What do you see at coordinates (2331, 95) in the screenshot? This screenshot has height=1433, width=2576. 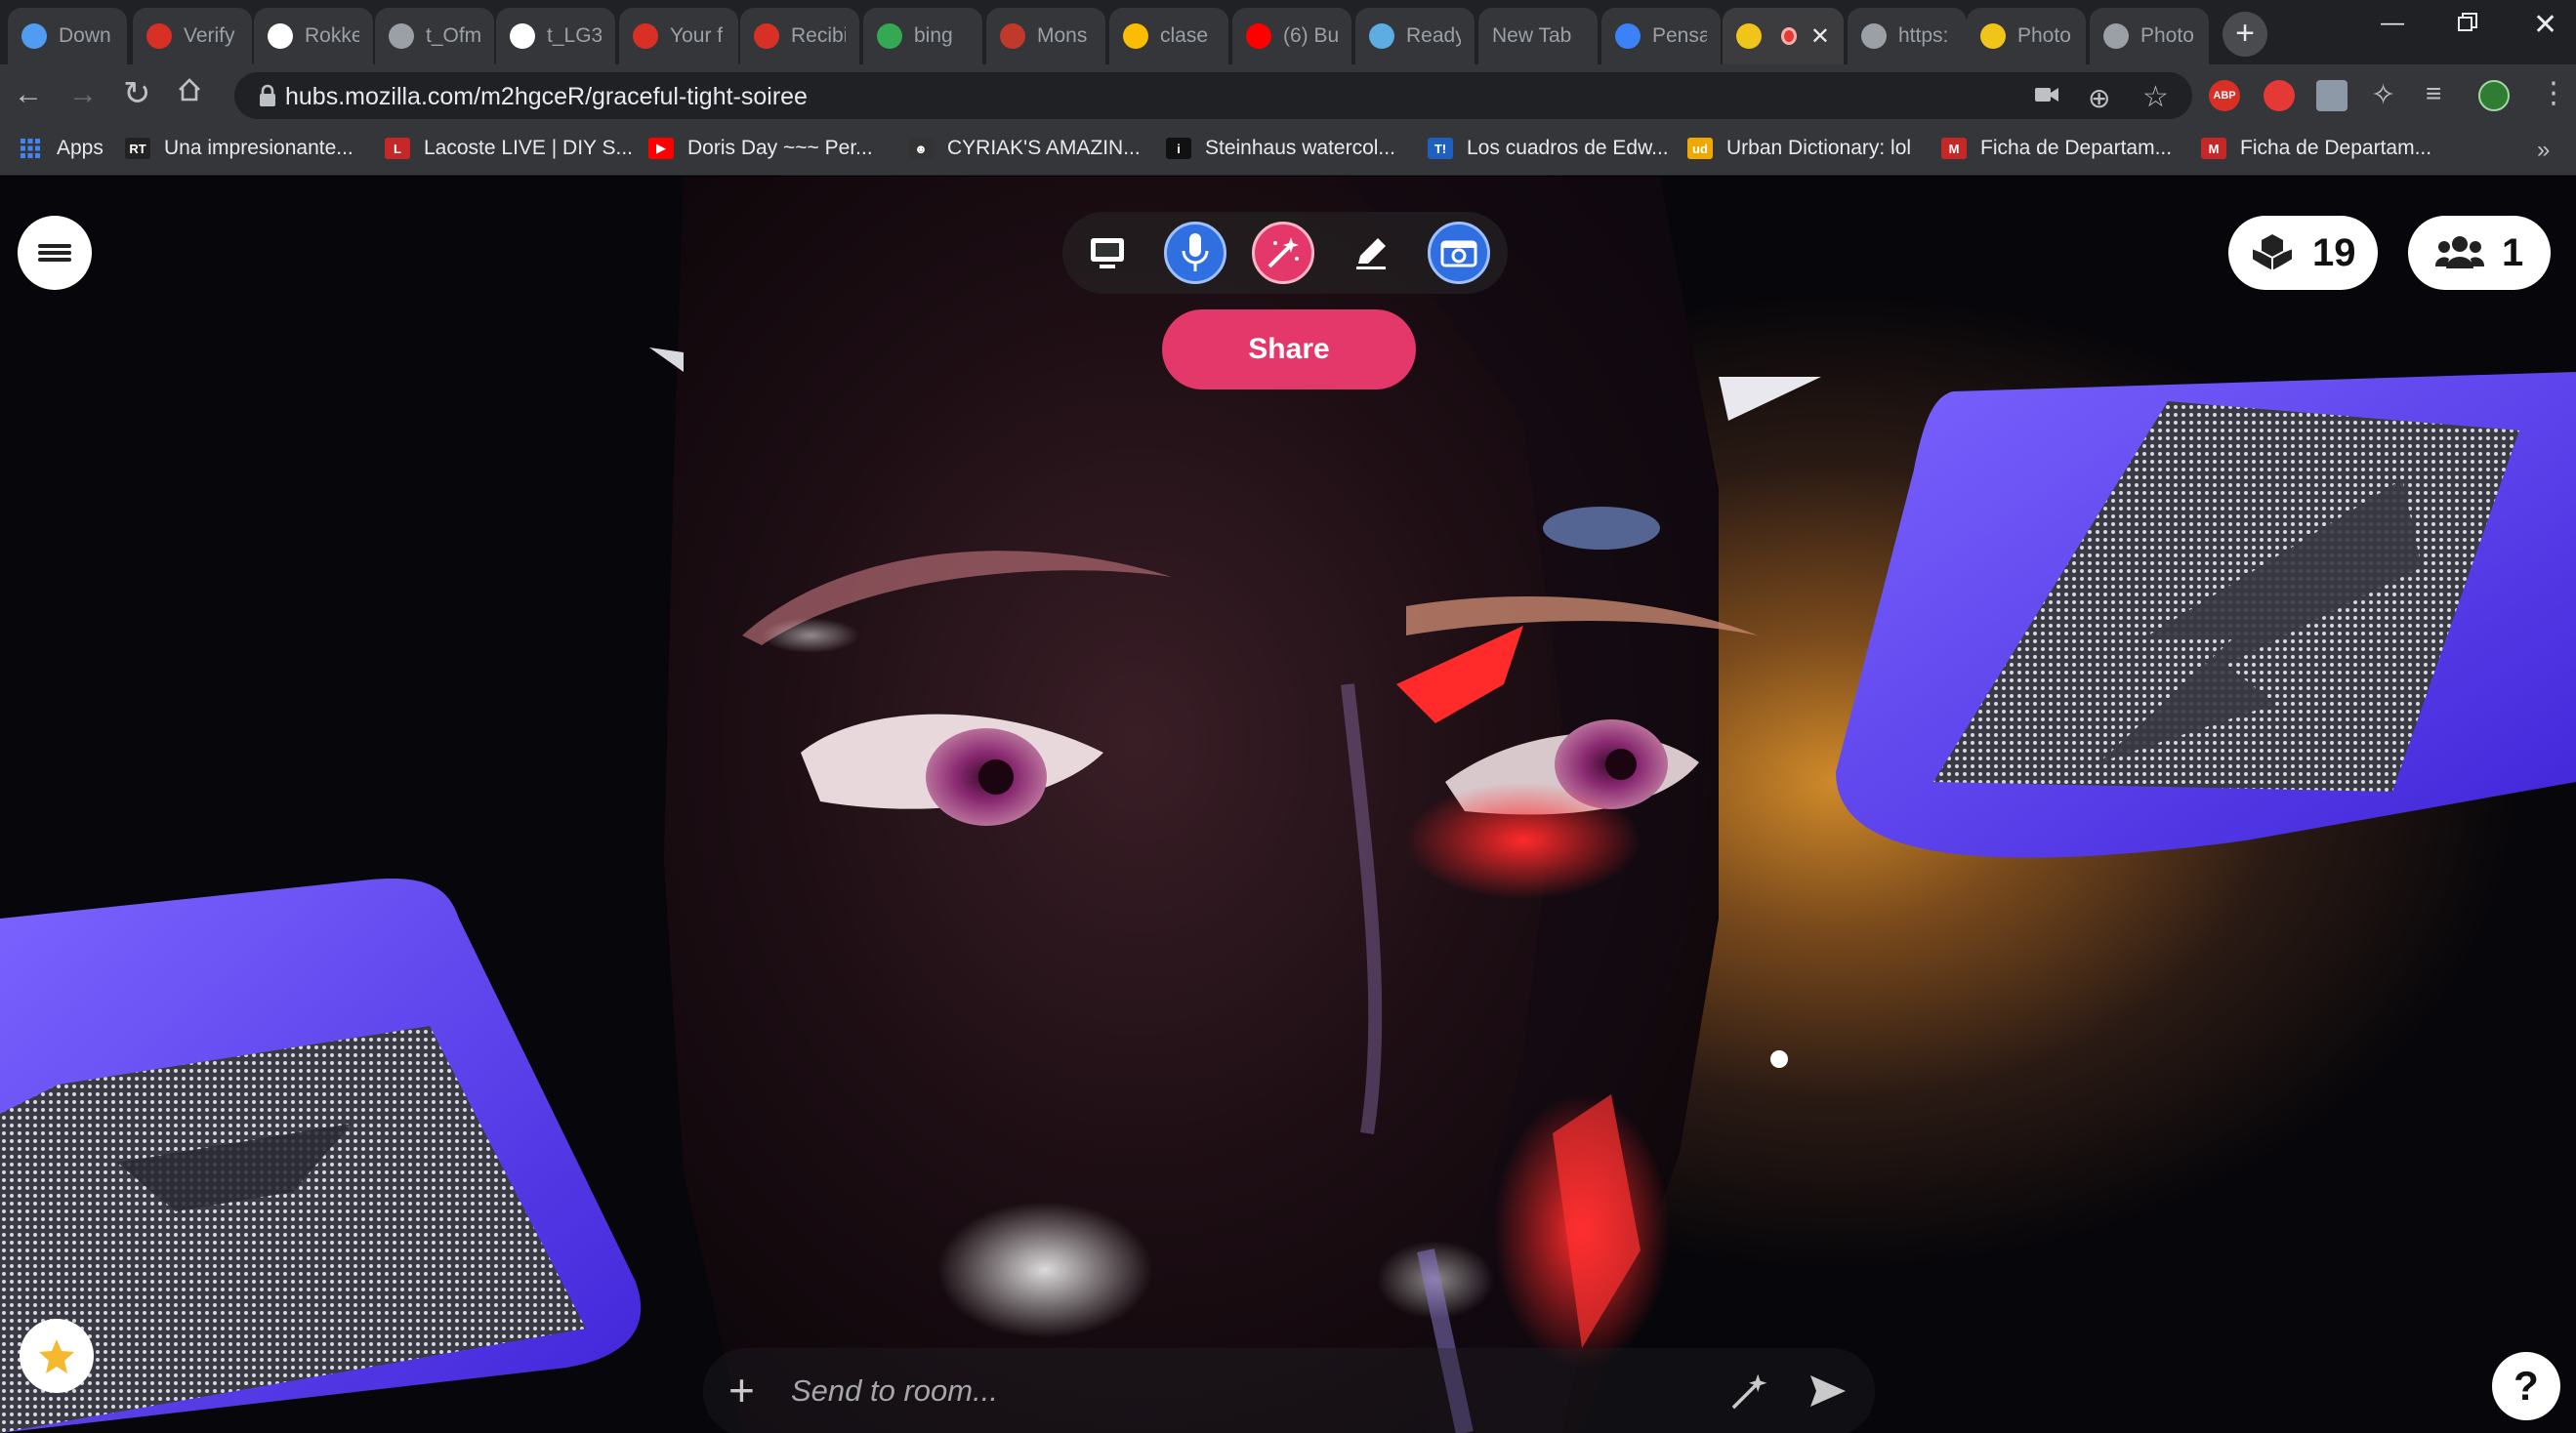 I see `image-extension-icon` at bounding box center [2331, 95].